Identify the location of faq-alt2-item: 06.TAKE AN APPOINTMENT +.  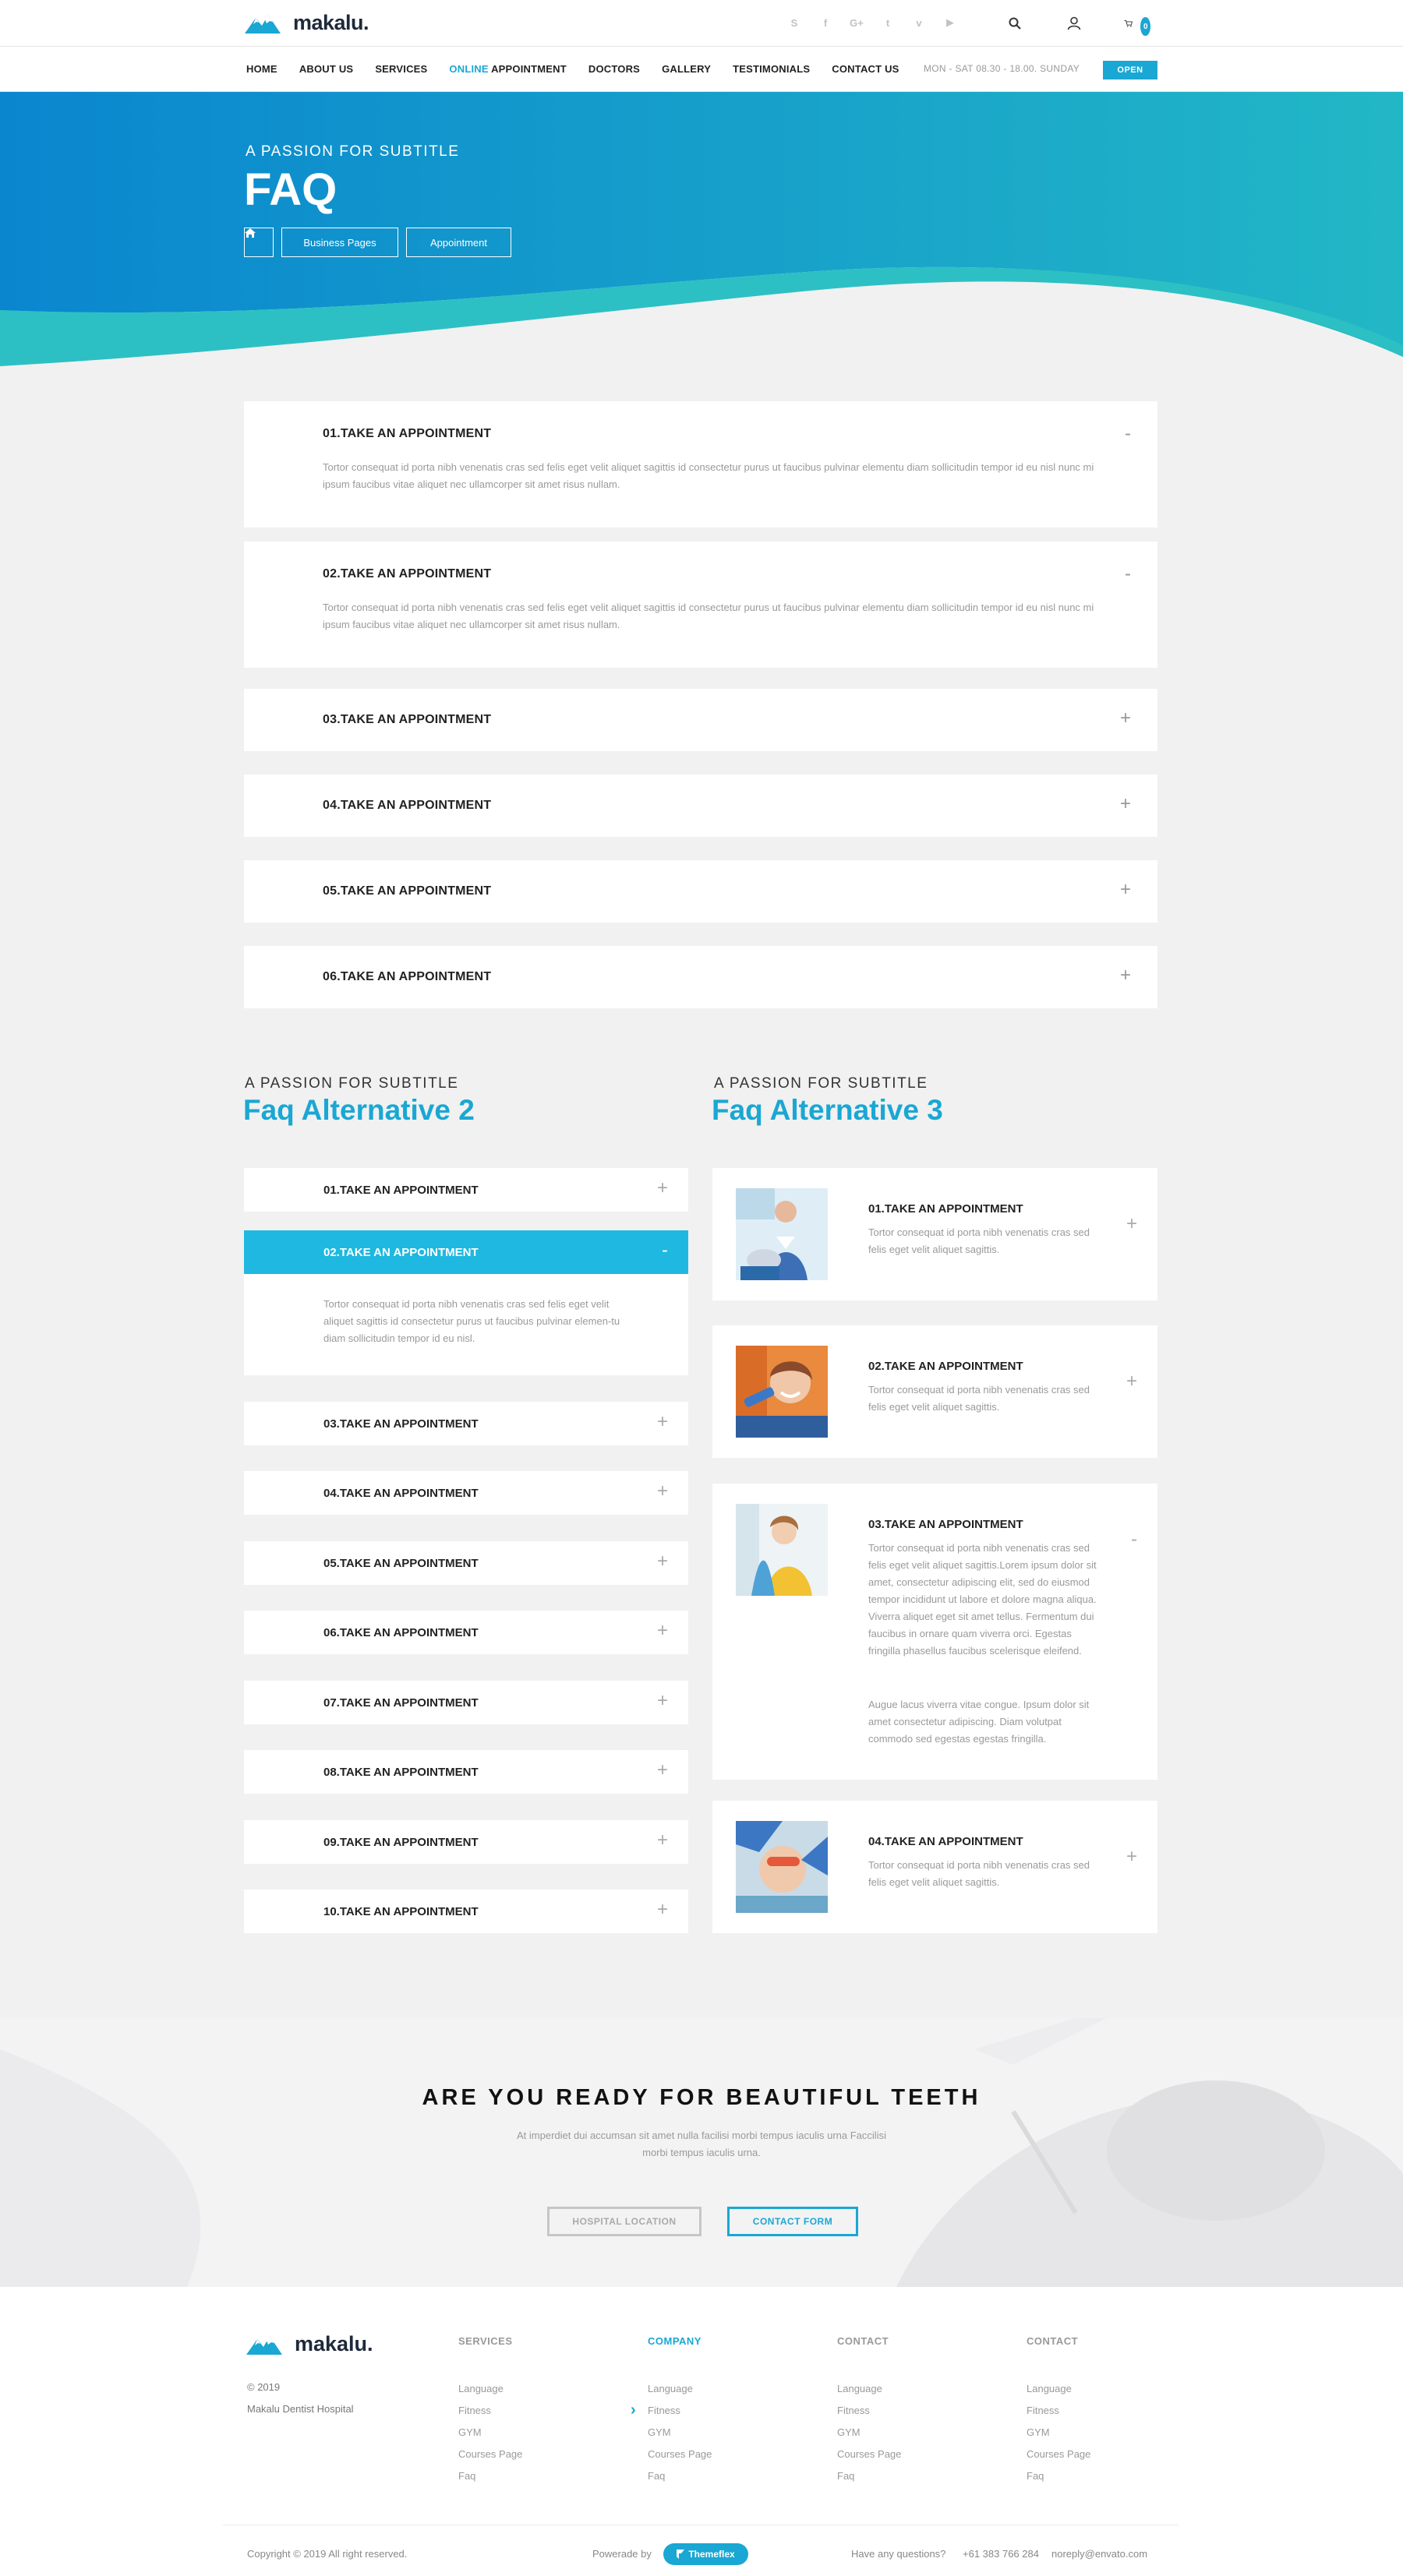
(466, 1632).